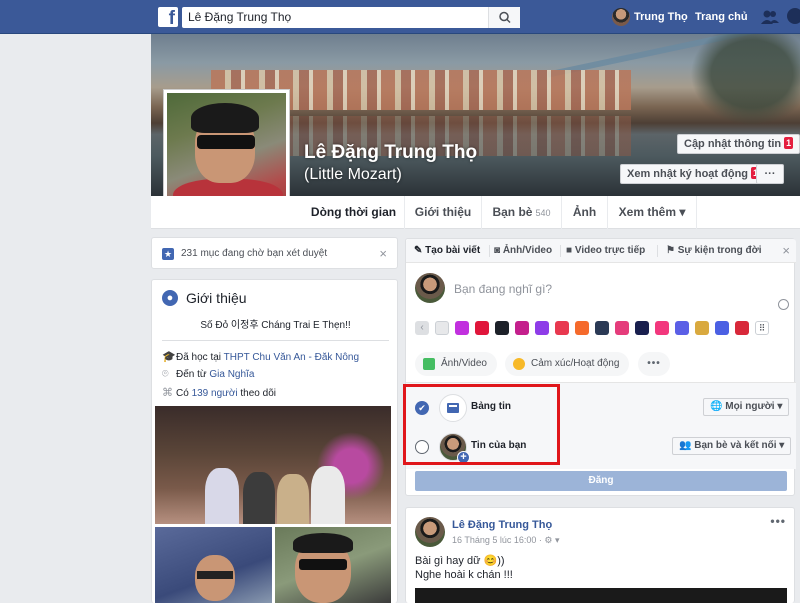  What do you see at coordinates (789, 143) in the screenshot?
I see `notification-badge: 1` at bounding box center [789, 143].